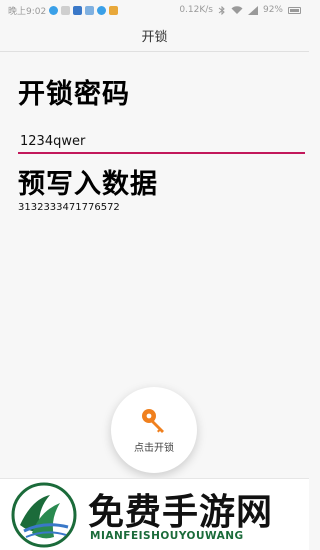  What do you see at coordinates (44, 515) in the screenshot?
I see `watermark-logo` at bounding box center [44, 515].